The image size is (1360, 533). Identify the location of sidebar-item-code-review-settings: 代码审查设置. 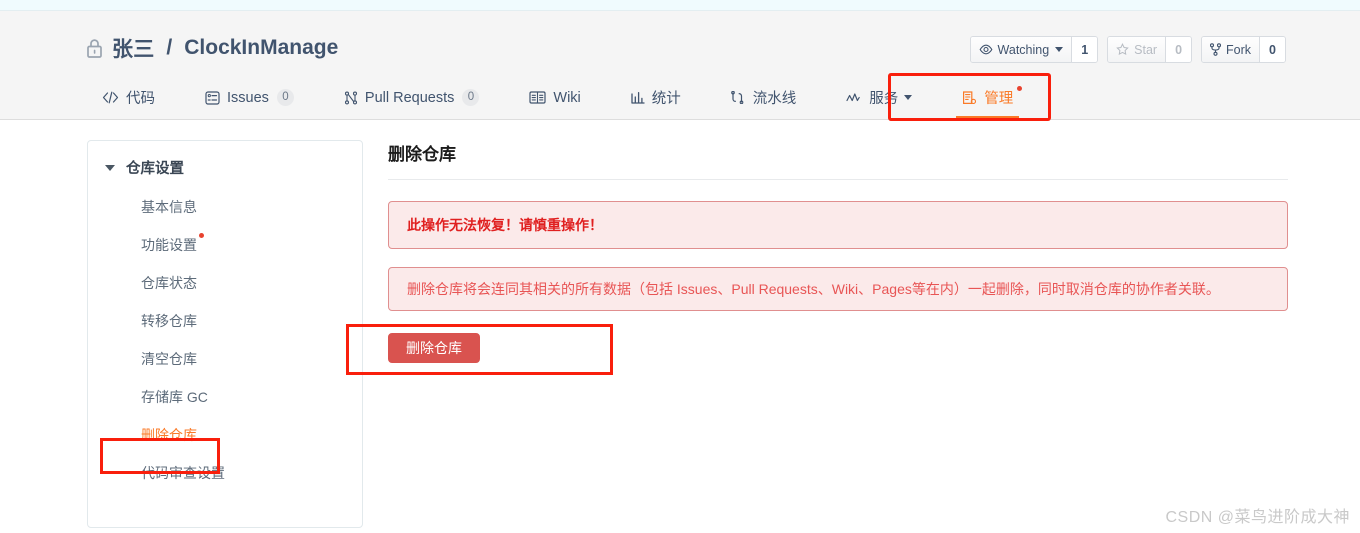
(225, 473).